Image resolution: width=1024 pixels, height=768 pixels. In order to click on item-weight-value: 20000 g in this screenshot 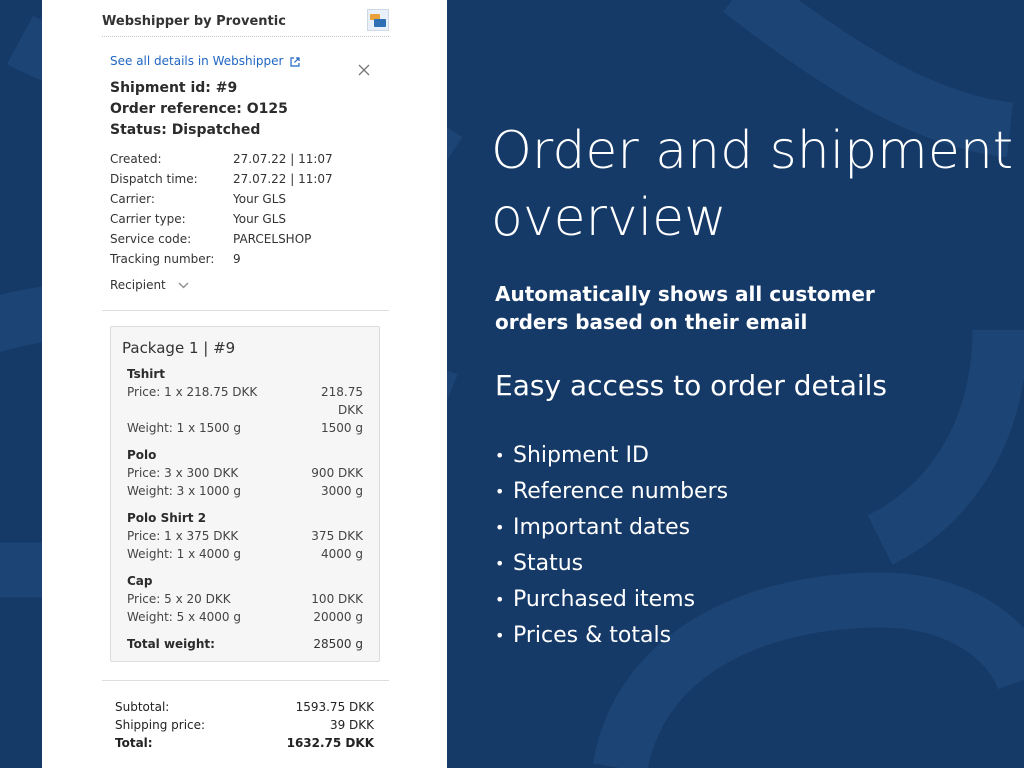, I will do `click(338, 617)`.